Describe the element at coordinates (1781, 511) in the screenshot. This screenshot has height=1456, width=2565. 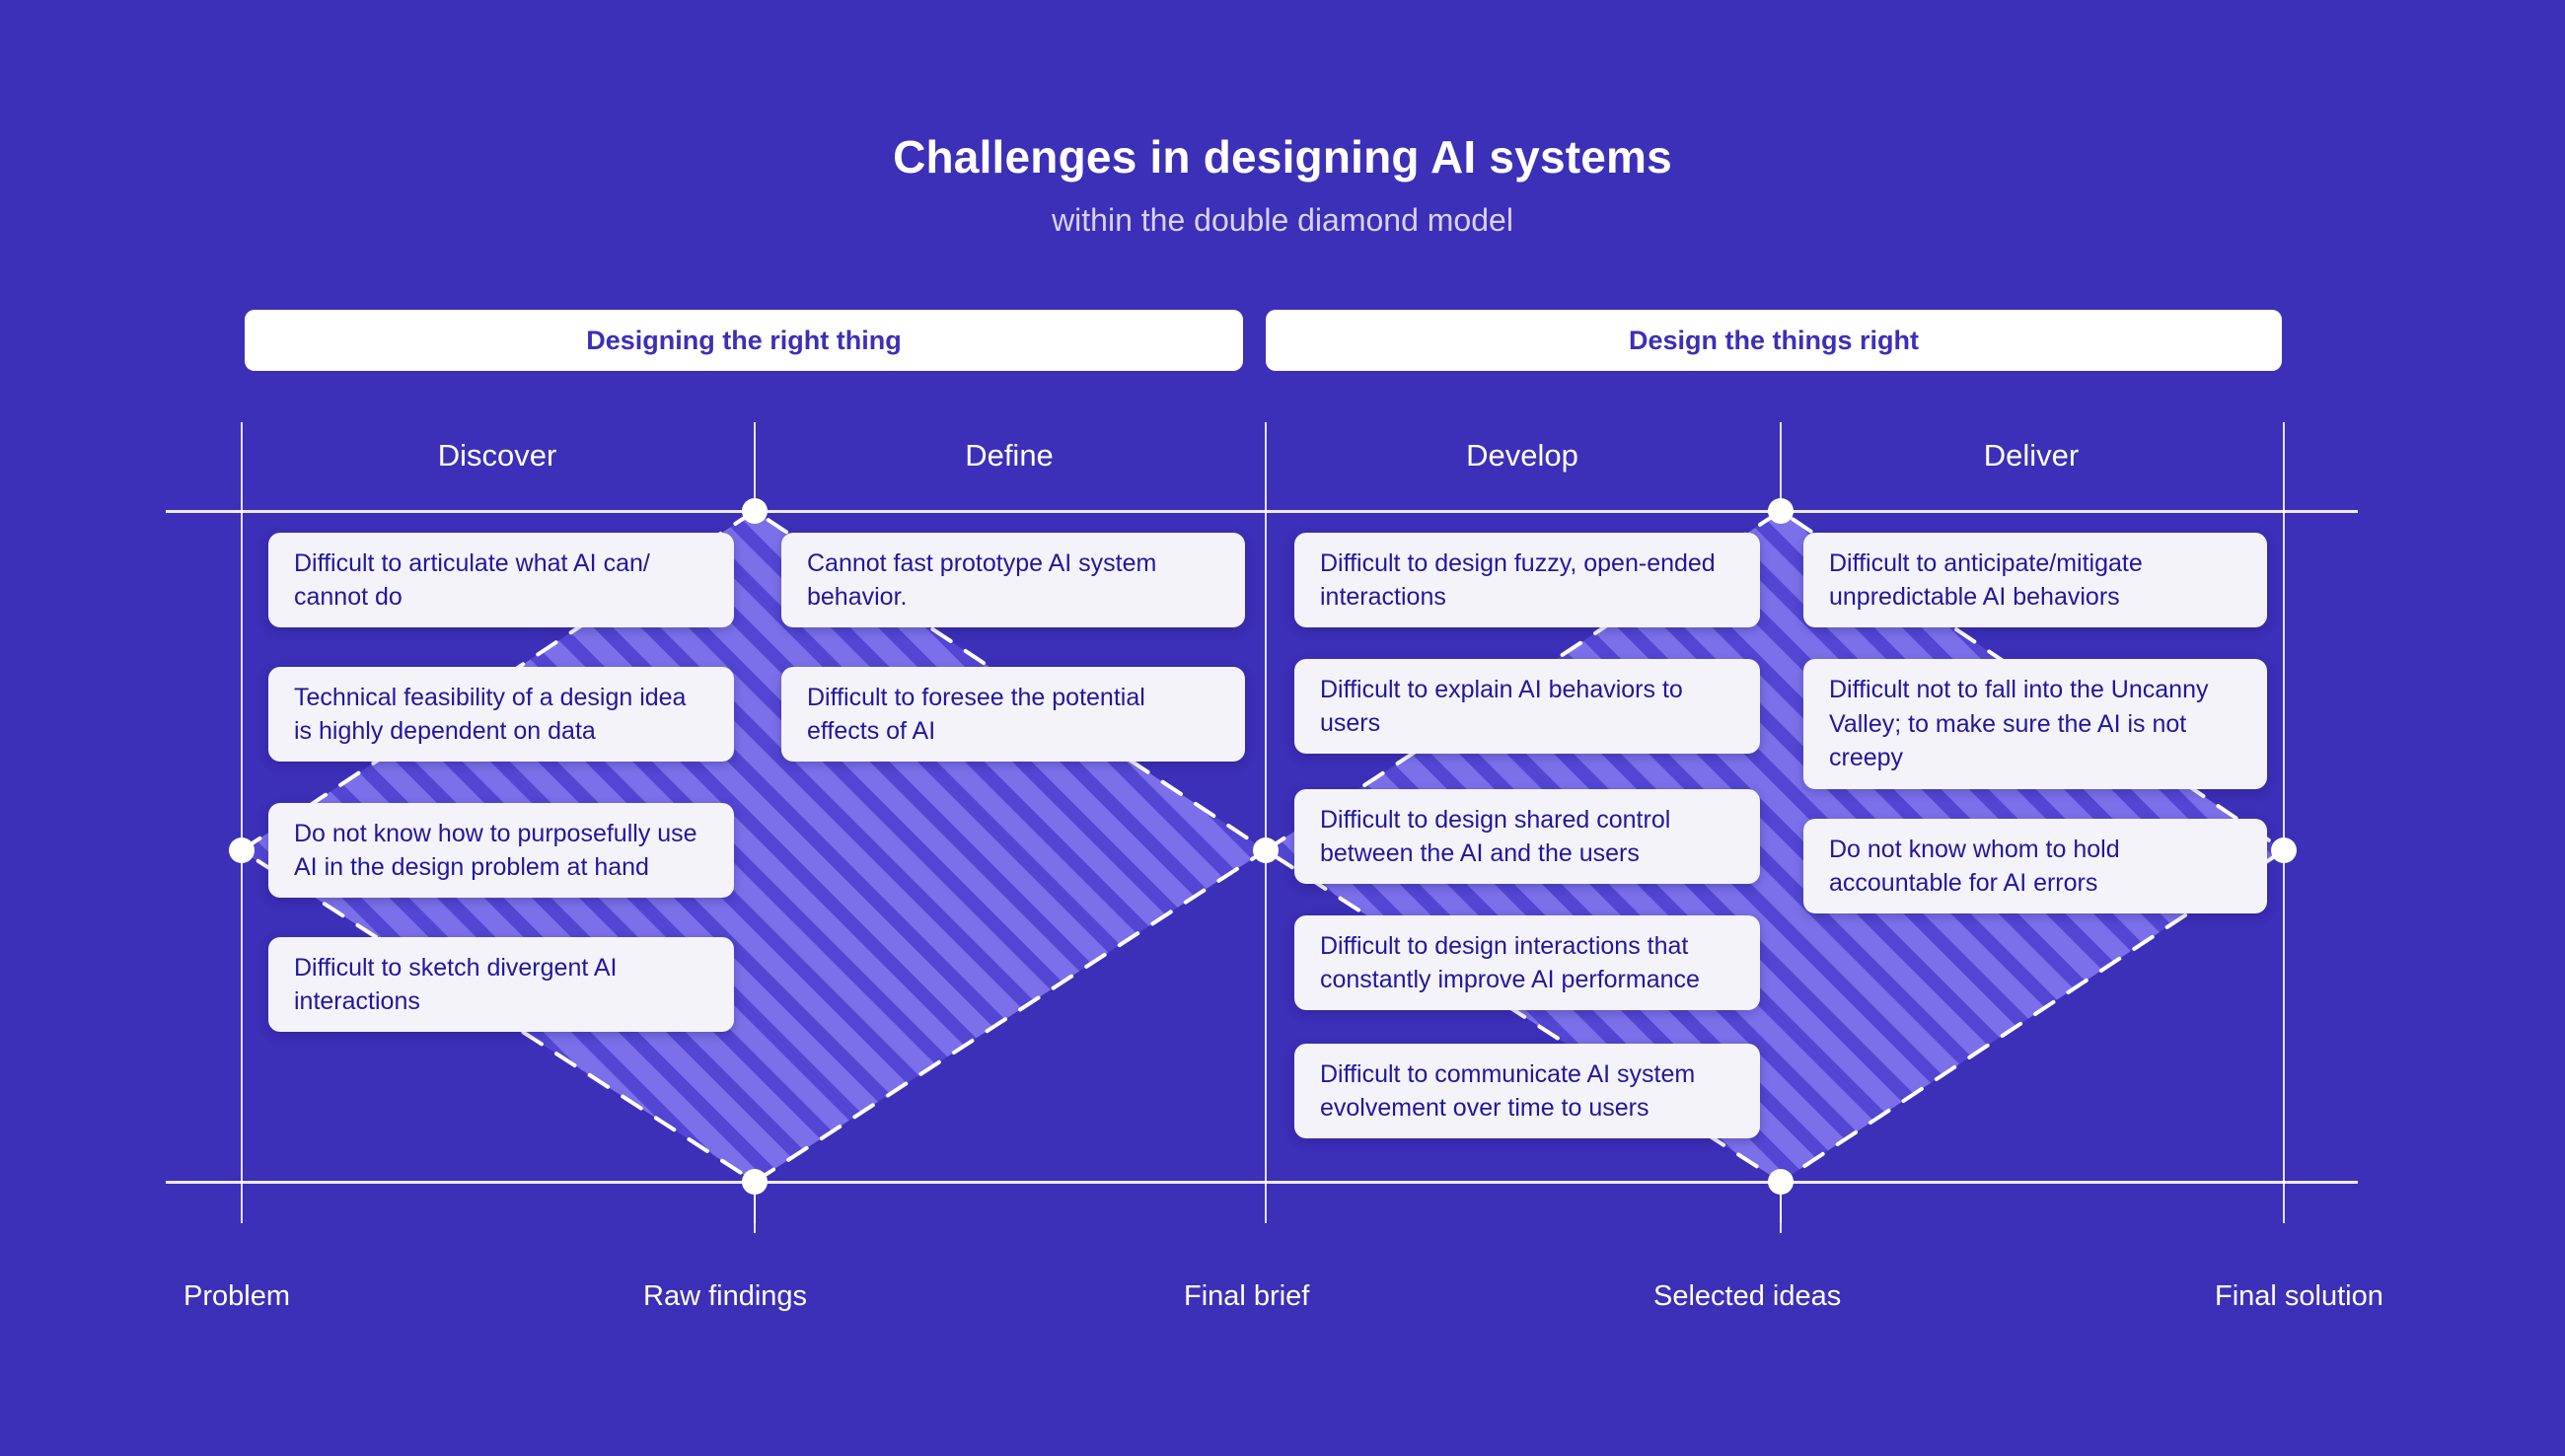
I see `node-selected-ideas-top` at that location.